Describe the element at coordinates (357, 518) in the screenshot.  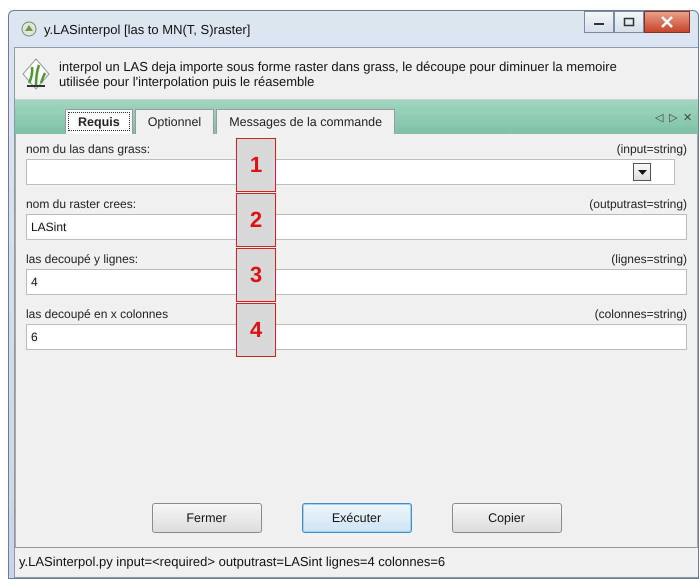
I see `dialog-button: Exécuter` at that location.